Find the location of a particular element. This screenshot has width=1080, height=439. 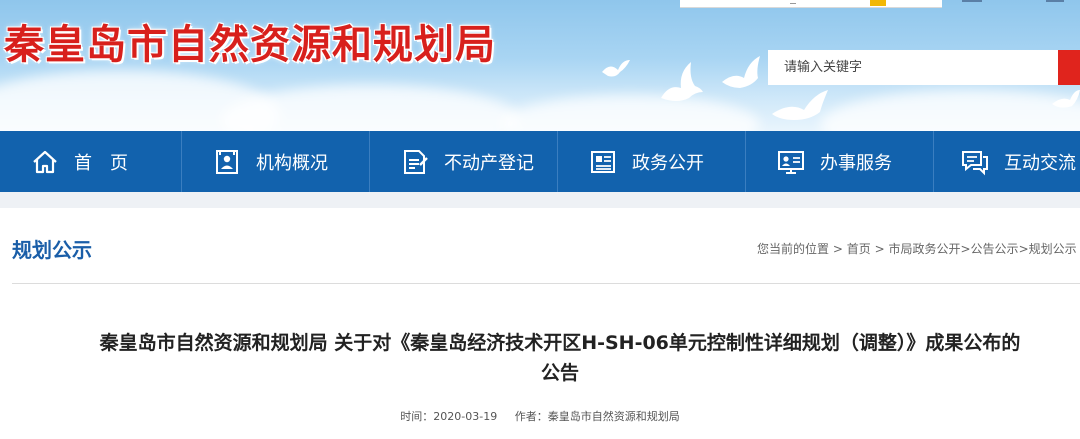

section-title: 规划公示 is located at coordinates (52, 250).